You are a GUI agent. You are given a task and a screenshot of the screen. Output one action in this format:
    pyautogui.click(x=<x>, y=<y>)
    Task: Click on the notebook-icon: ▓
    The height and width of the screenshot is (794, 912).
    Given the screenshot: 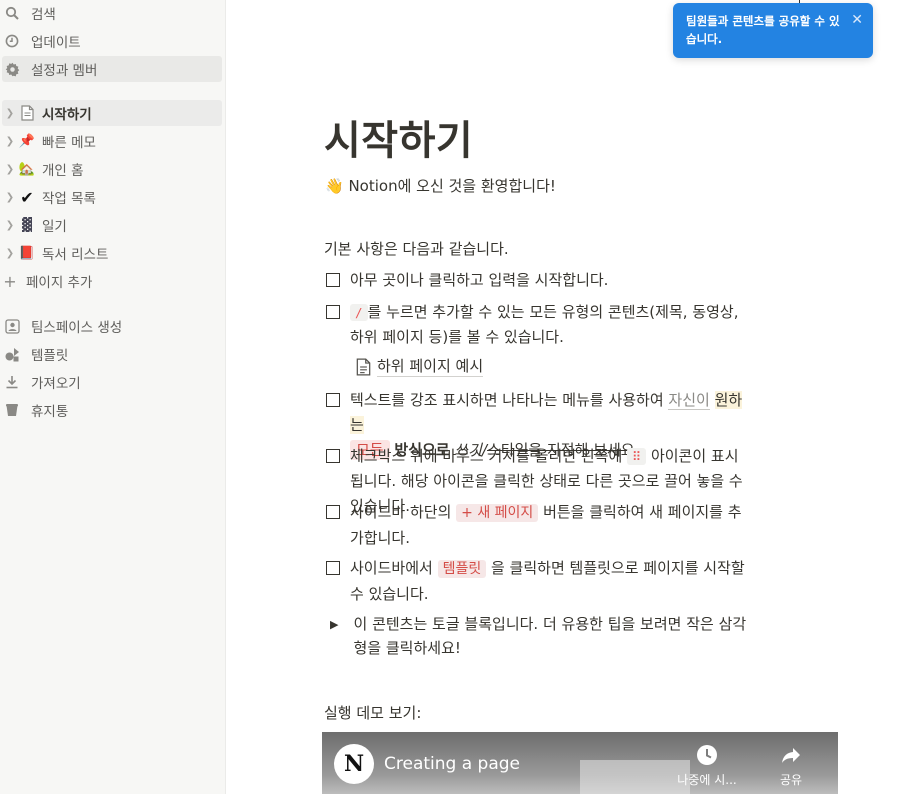 What is the action you would take?
    pyautogui.click(x=27, y=225)
    